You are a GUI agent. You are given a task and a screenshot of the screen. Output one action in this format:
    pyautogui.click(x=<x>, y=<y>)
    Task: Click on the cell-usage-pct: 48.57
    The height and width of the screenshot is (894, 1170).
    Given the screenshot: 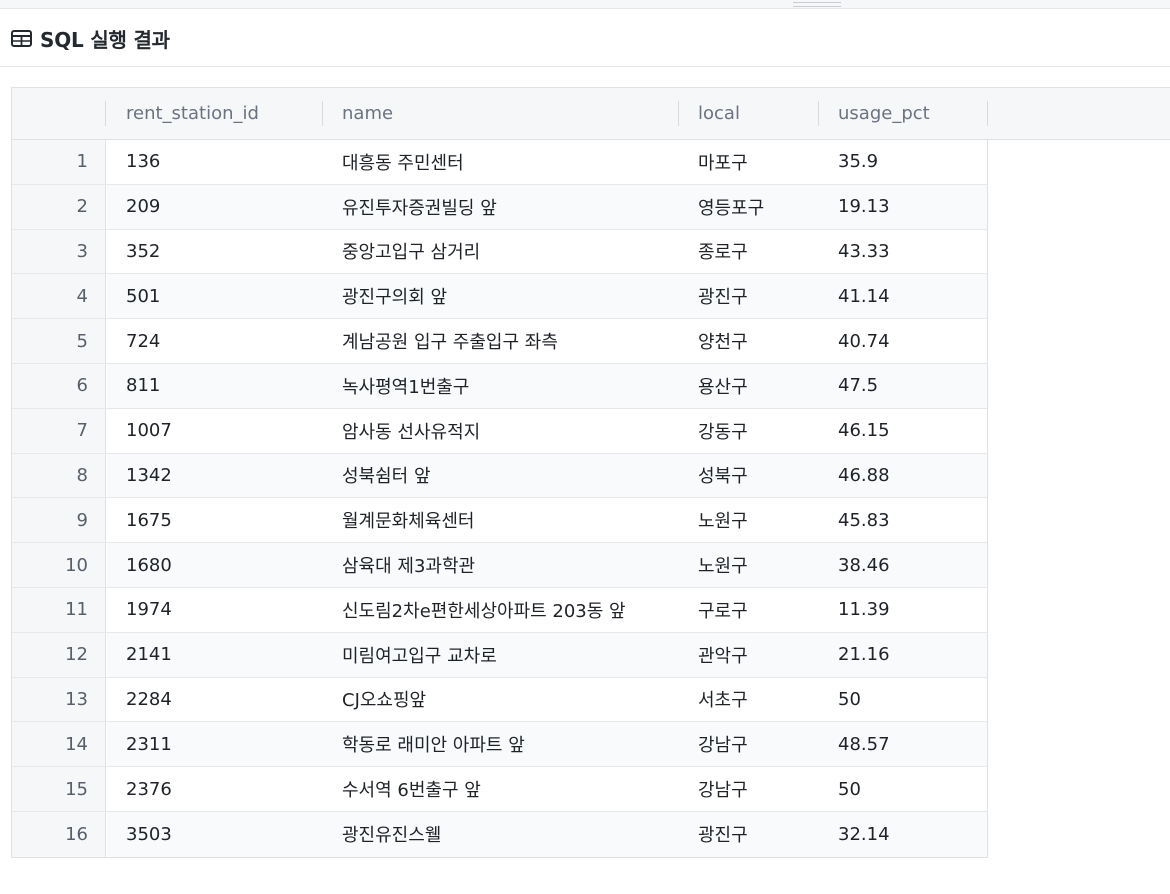 What is the action you would take?
    pyautogui.click(x=864, y=744)
    